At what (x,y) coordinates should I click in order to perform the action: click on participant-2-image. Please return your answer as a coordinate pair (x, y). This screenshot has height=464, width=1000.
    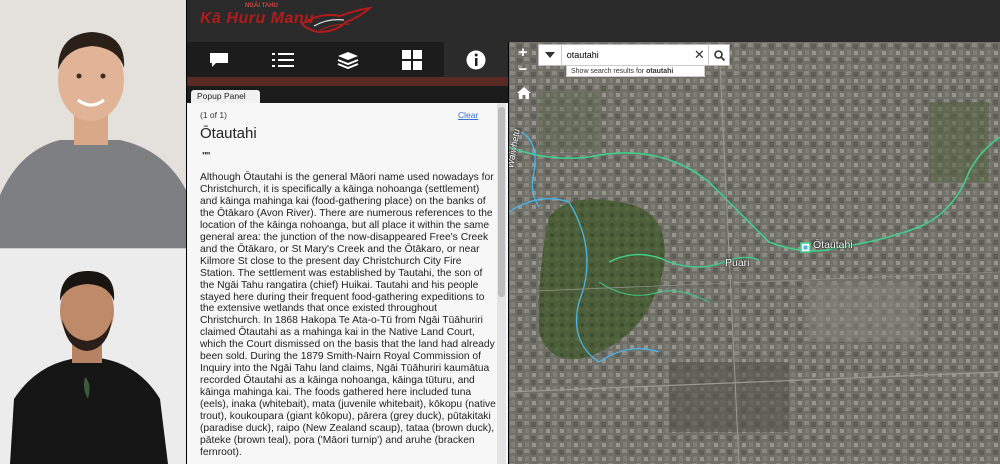
    Looking at the image, I should click on (93, 356).